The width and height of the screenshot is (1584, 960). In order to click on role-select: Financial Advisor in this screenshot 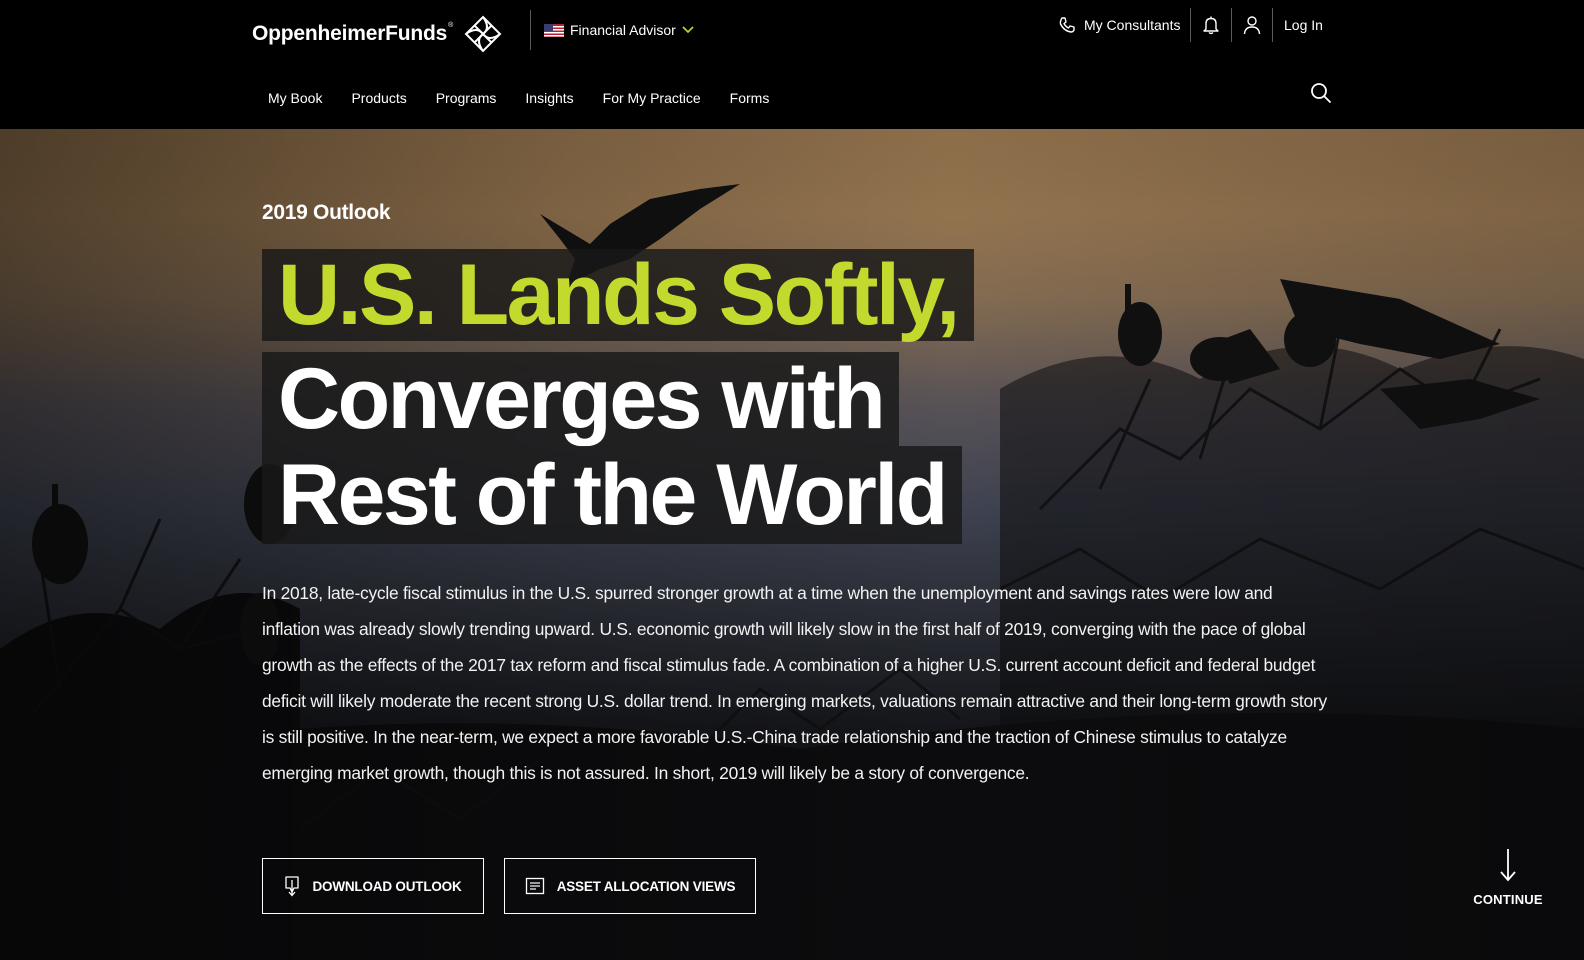, I will do `click(619, 30)`.